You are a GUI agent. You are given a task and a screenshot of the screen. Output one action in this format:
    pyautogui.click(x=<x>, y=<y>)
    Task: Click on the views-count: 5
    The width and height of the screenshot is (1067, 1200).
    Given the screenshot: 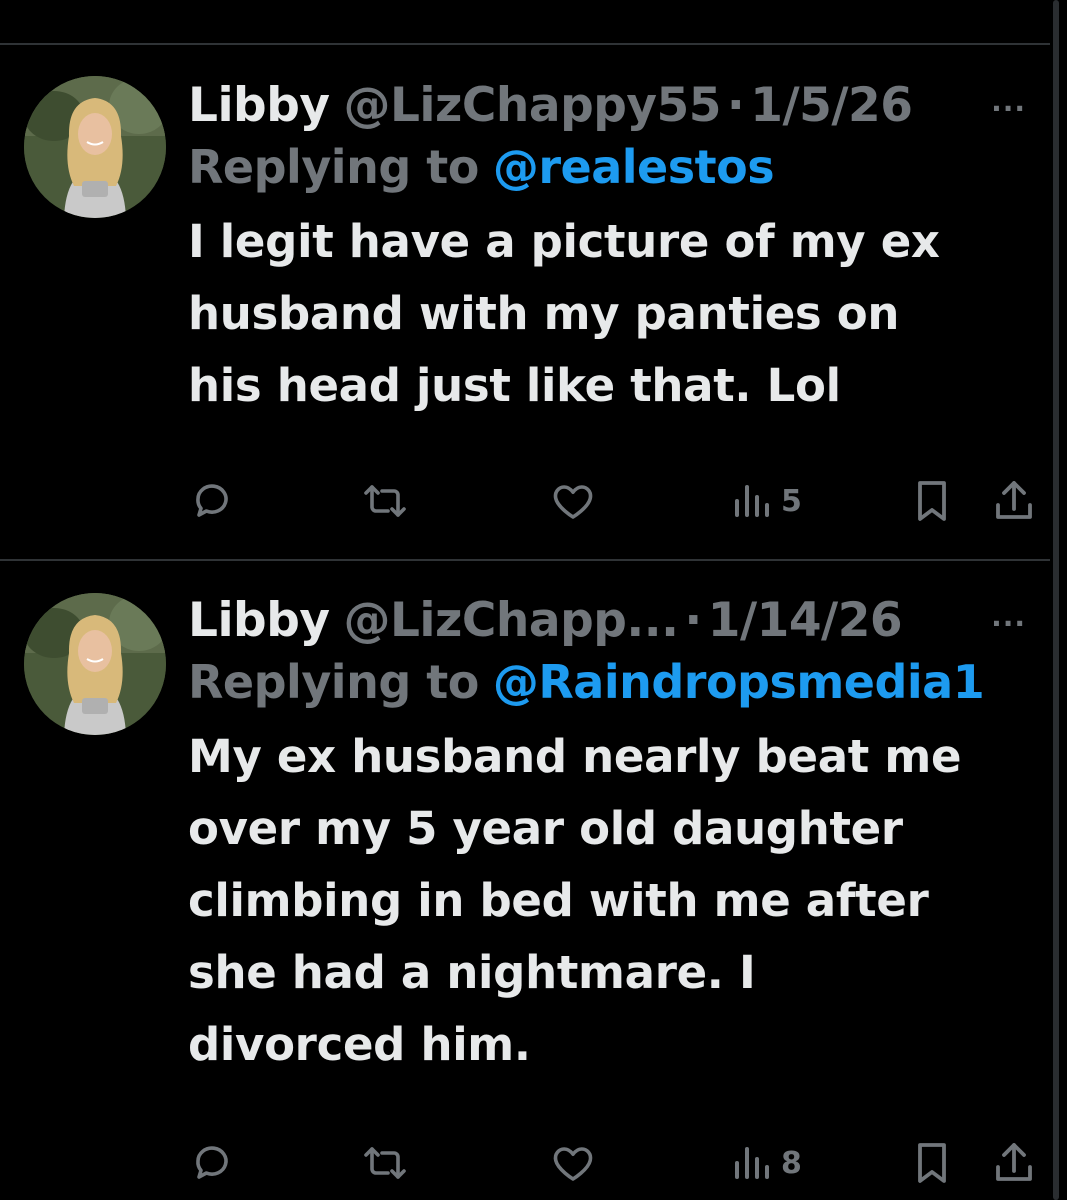 What is the action you would take?
    pyautogui.click(x=791, y=501)
    